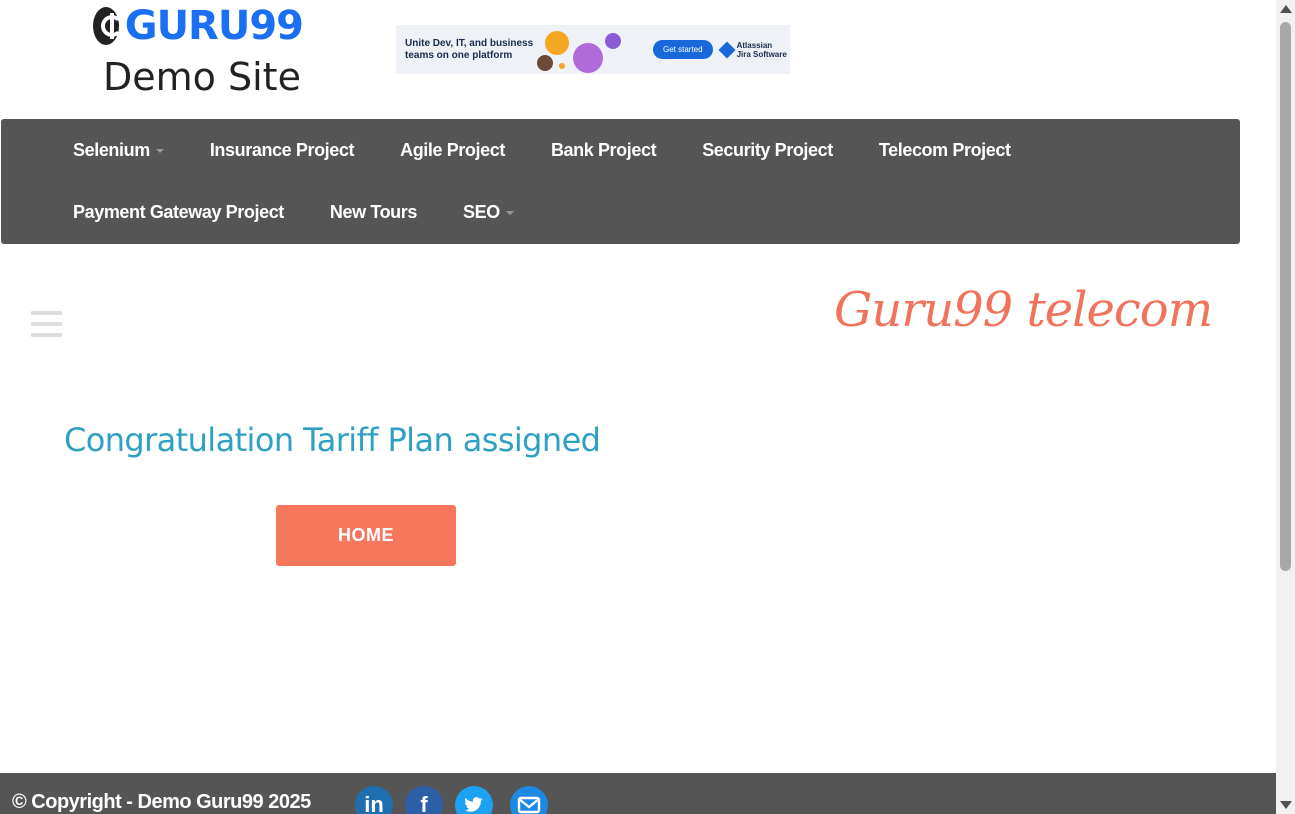 This screenshot has width=1295, height=814. What do you see at coordinates (1023, 310) in the screenshot?
I see `telecom-brand-title: Guru99 telecom` at bounding box center [1023, 310].